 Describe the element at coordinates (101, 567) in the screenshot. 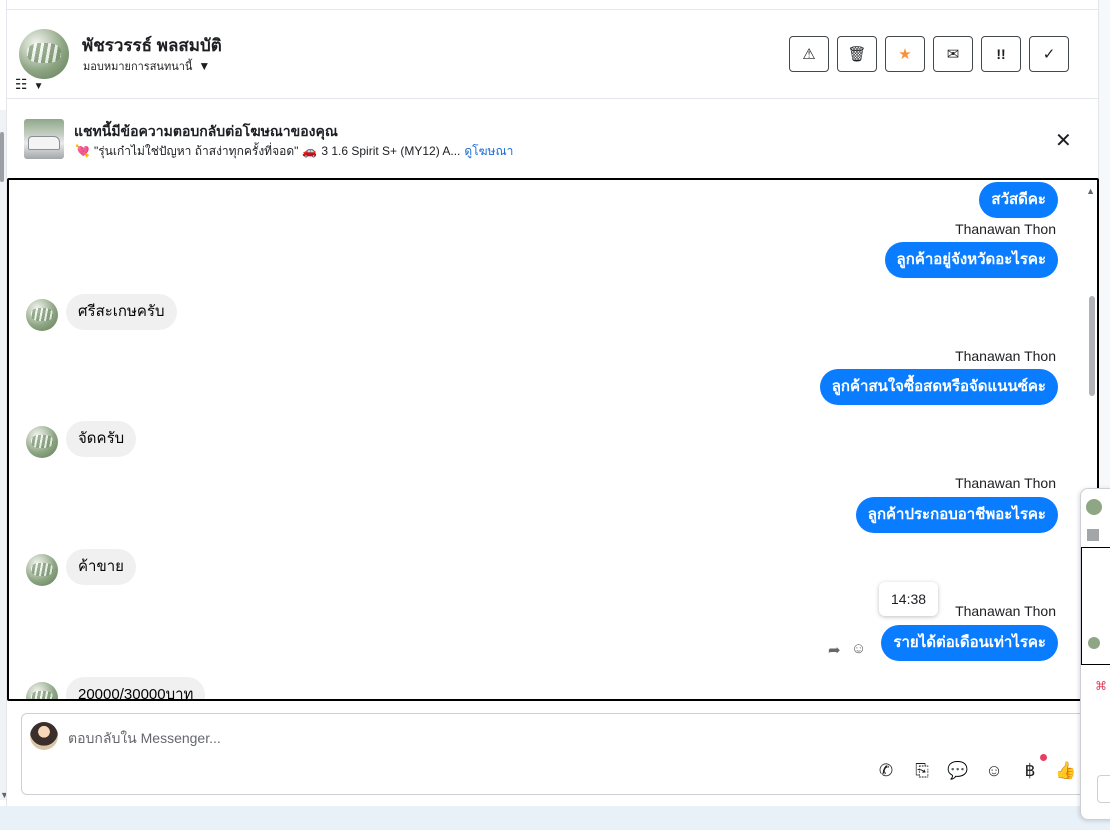

I see `incoming-message: ค้าขาย` at that location.